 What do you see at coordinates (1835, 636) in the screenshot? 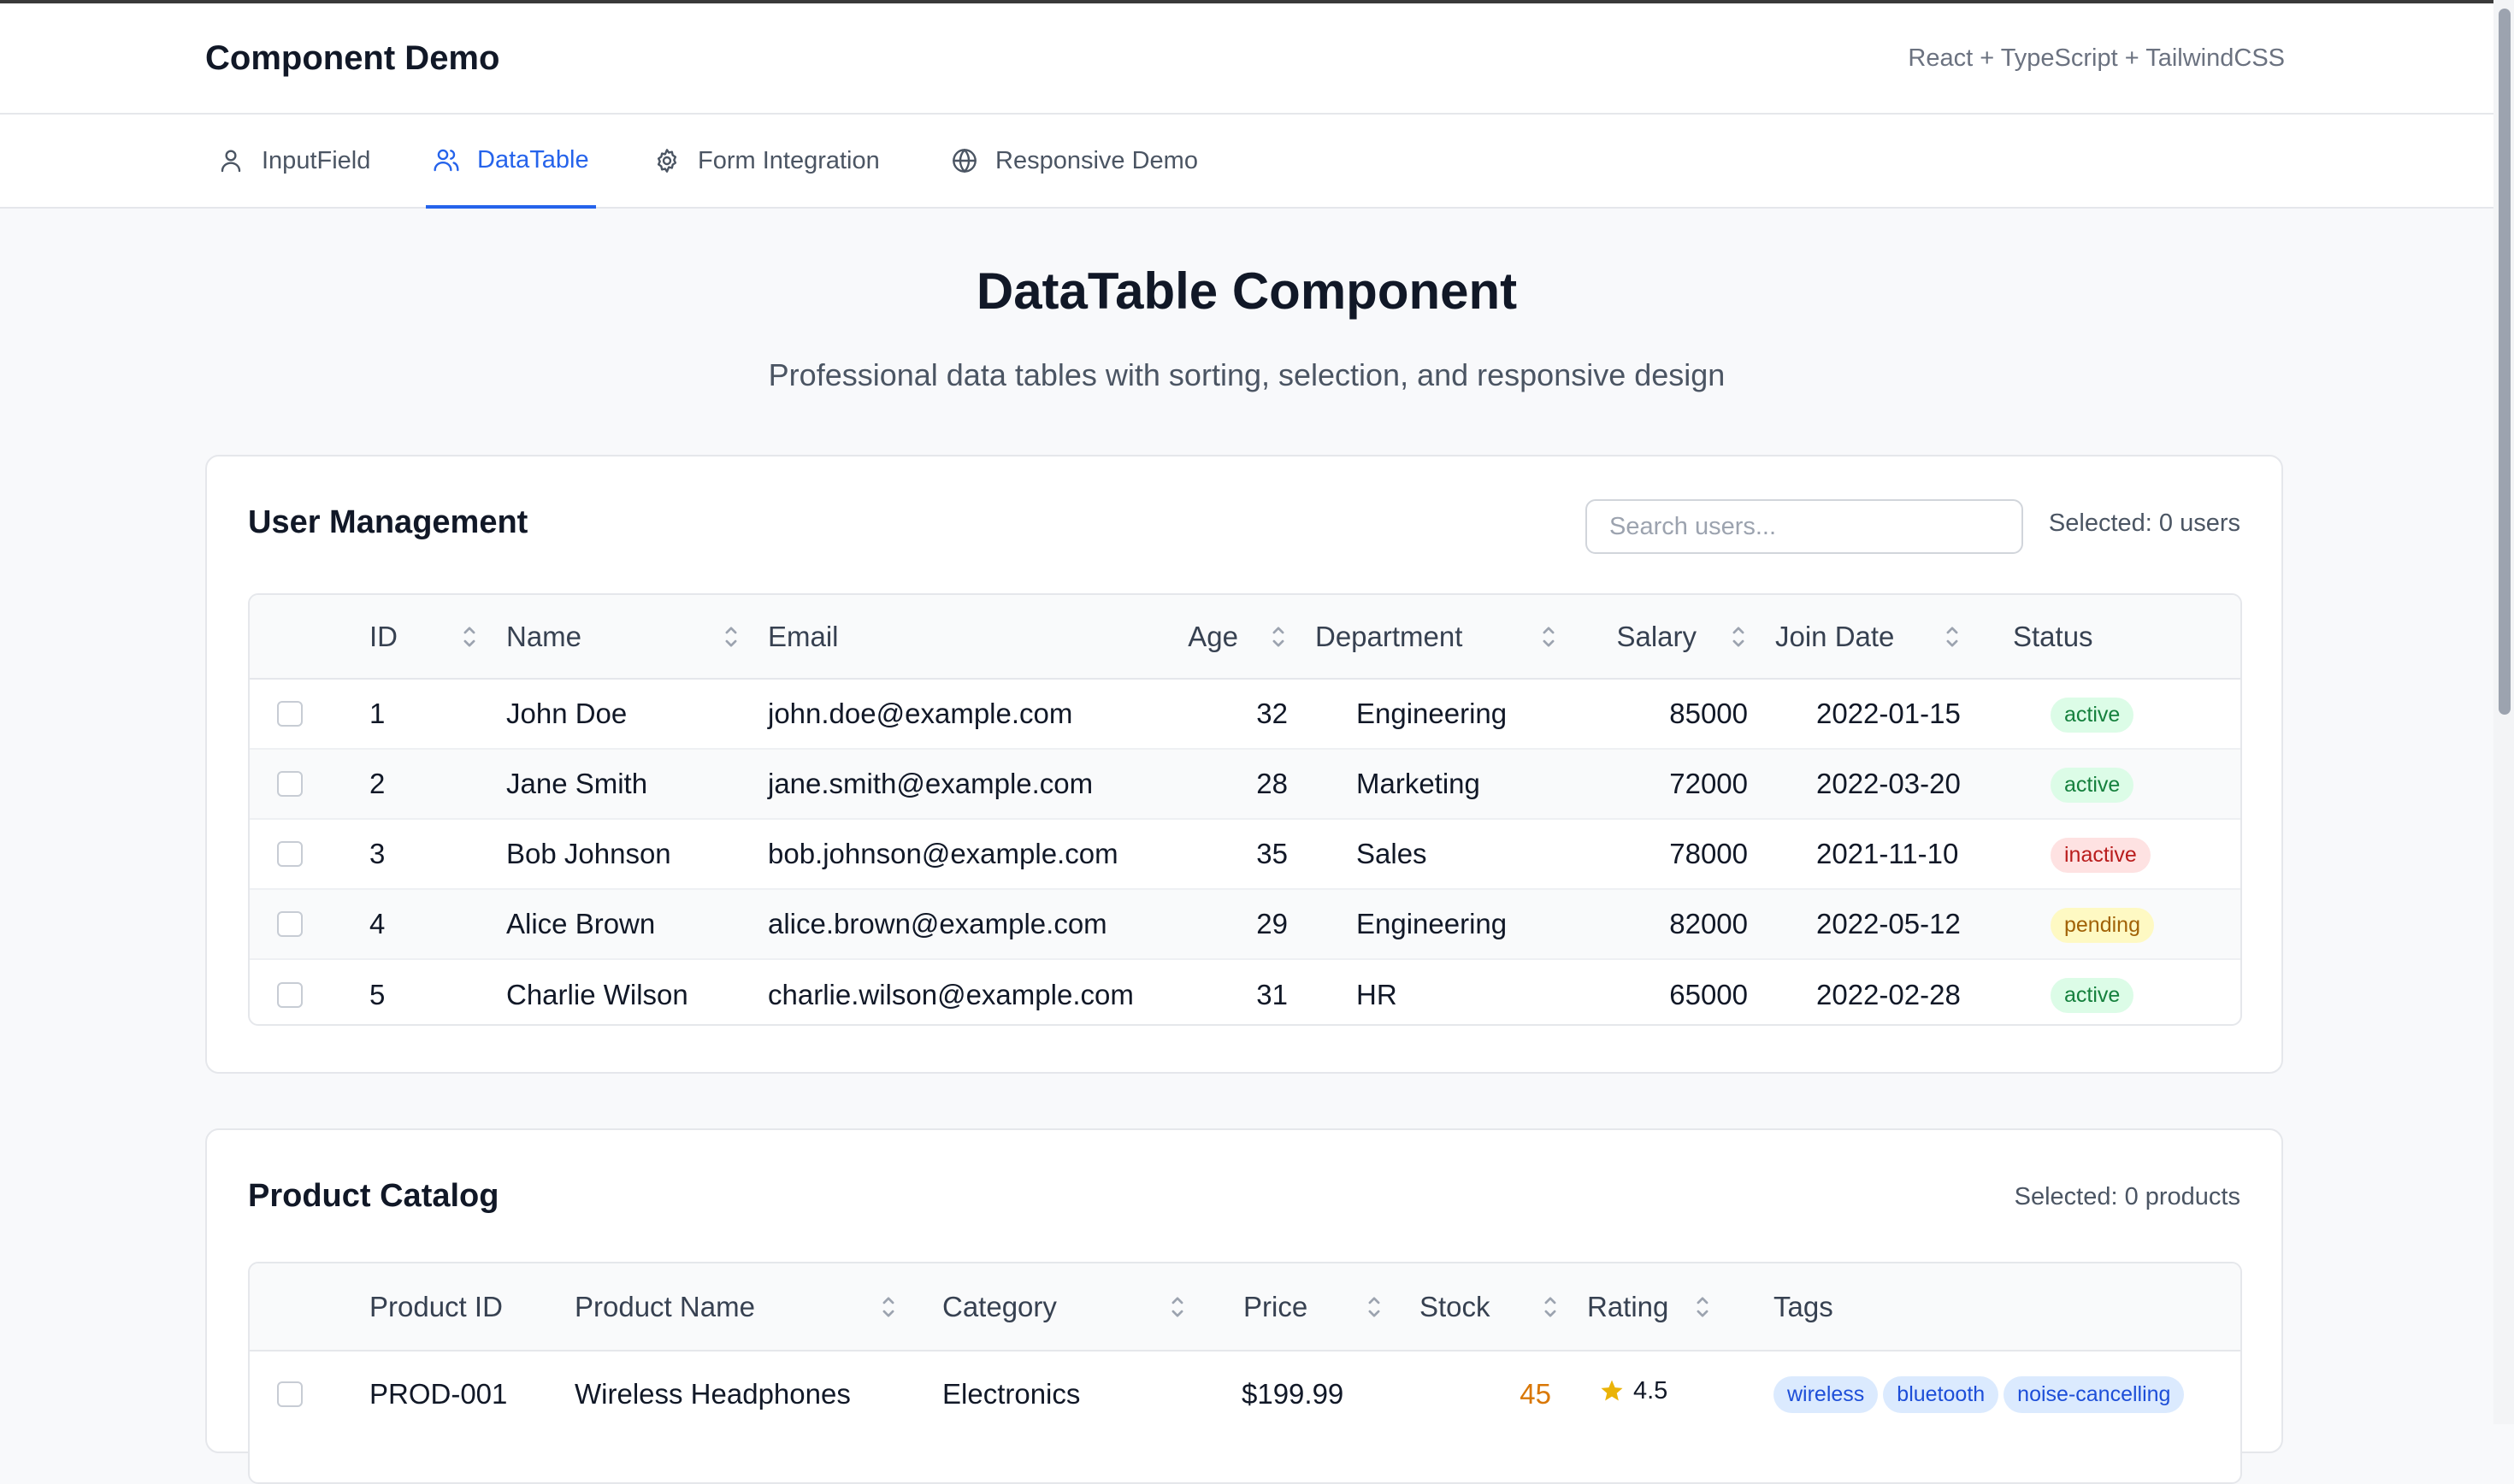
I see `column-label: Join Date` at bounding box center [1835, 636].